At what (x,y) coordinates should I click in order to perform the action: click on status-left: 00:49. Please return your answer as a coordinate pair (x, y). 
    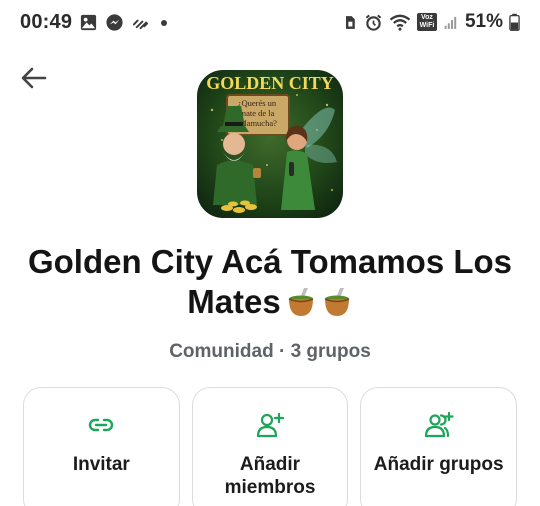
    Looking at the image, I should click on (94, 22).